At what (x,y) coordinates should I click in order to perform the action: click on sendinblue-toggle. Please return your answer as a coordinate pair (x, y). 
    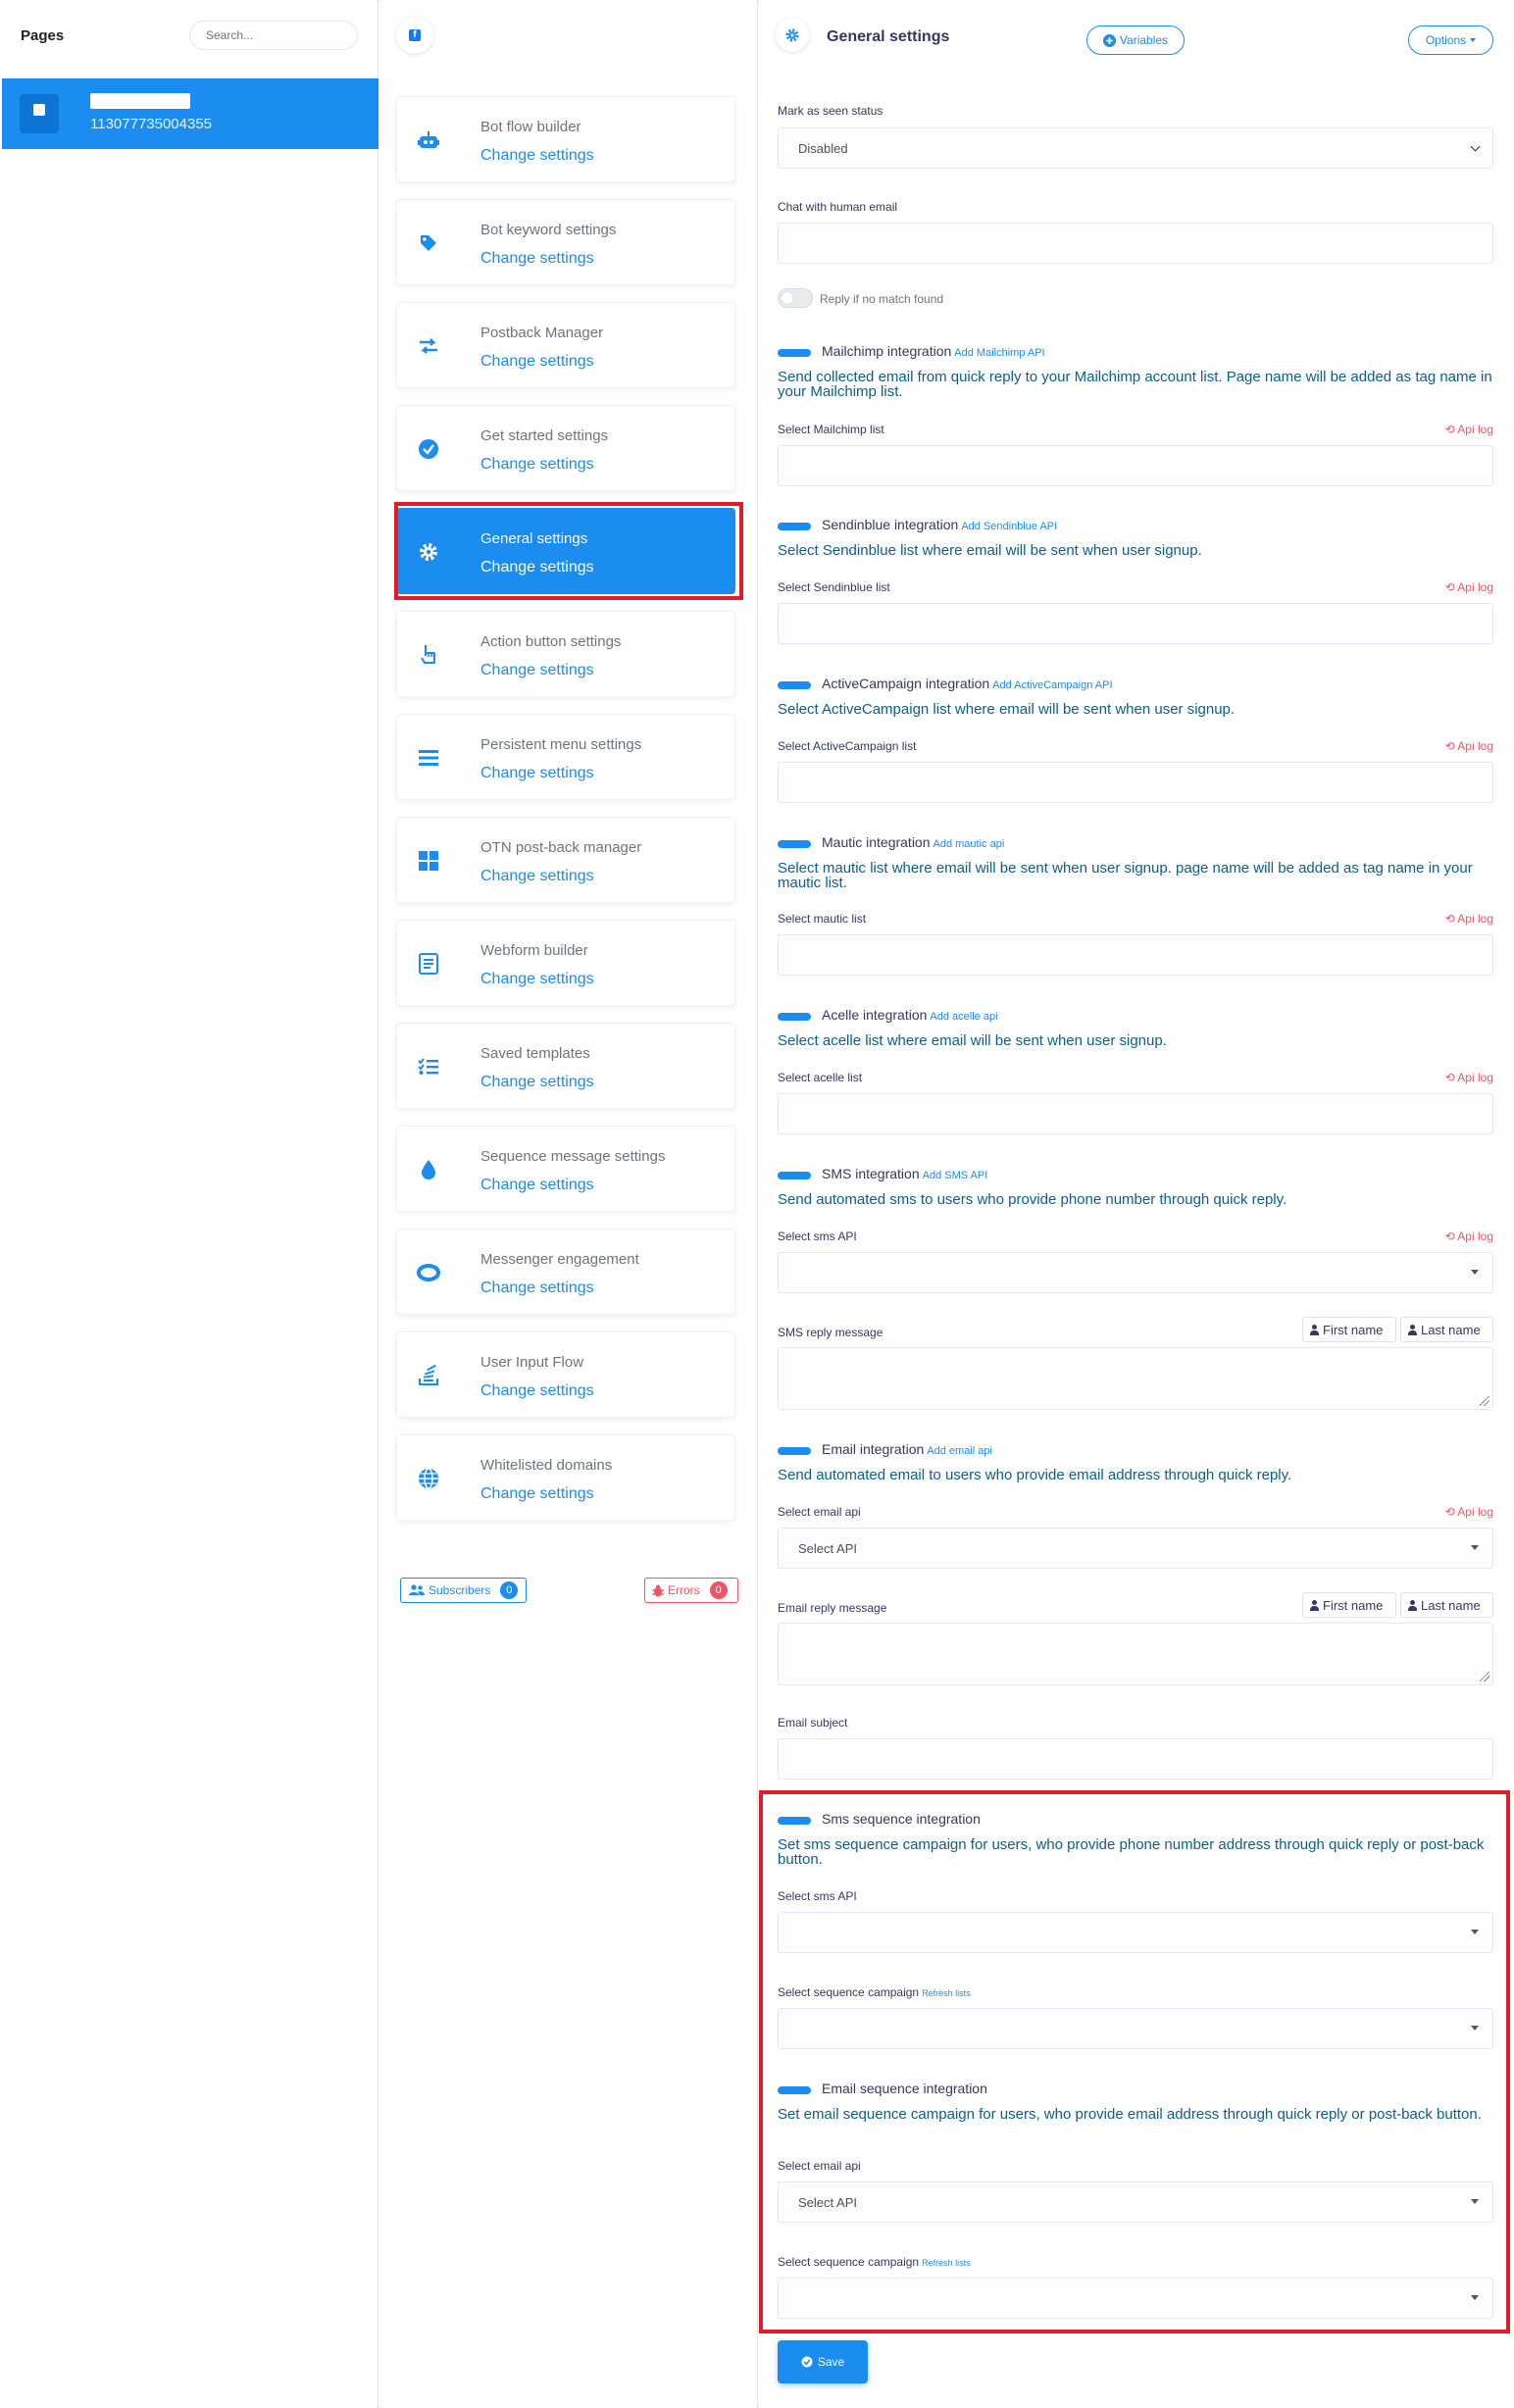
    Looking at the image, I should click on (794, 526).